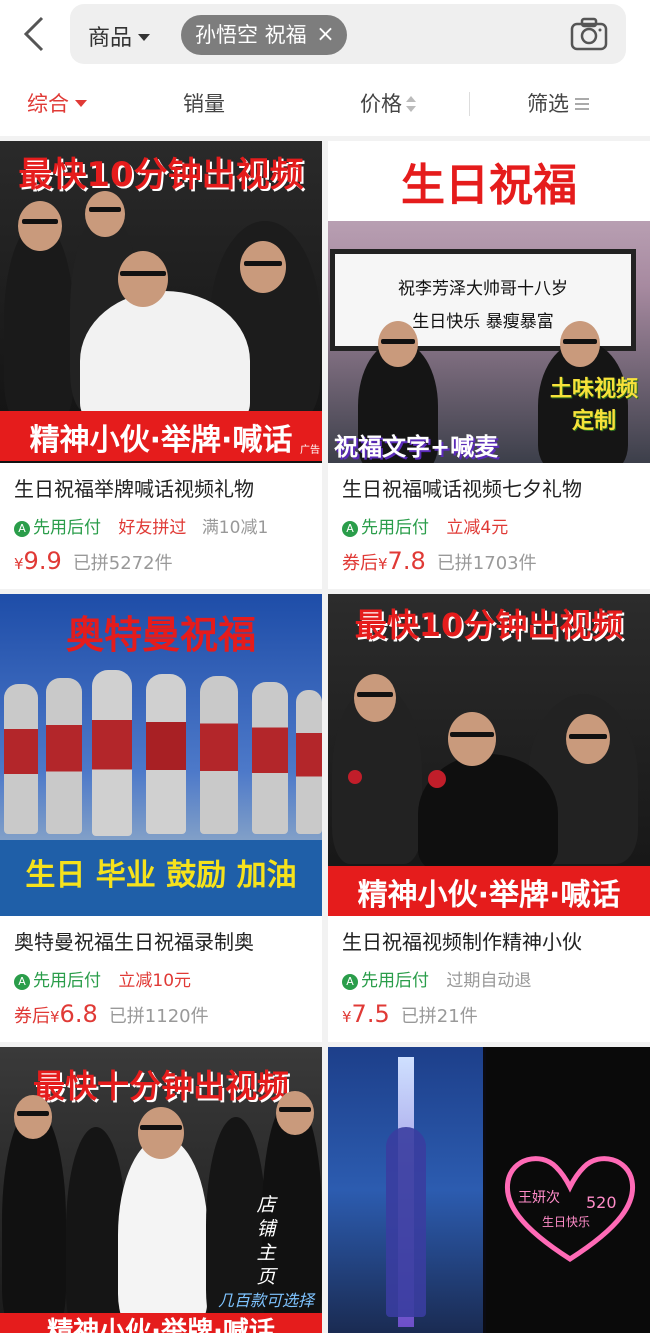  What do you see at coordinates (436, 978) in the screenshot?
I see `product-tags: A 先用后付 过期自动退` at bounding box center [436, 978].